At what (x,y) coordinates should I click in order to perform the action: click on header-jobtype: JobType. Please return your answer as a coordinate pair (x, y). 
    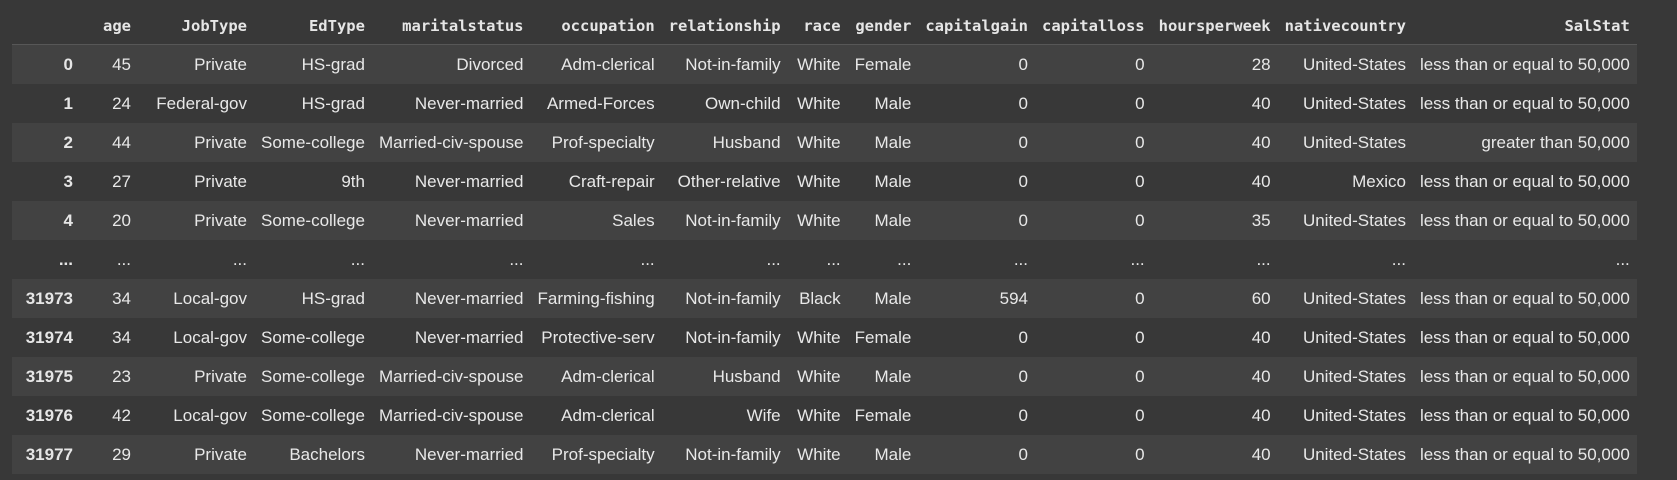
    Looking at the image, I should click on (196, 26).